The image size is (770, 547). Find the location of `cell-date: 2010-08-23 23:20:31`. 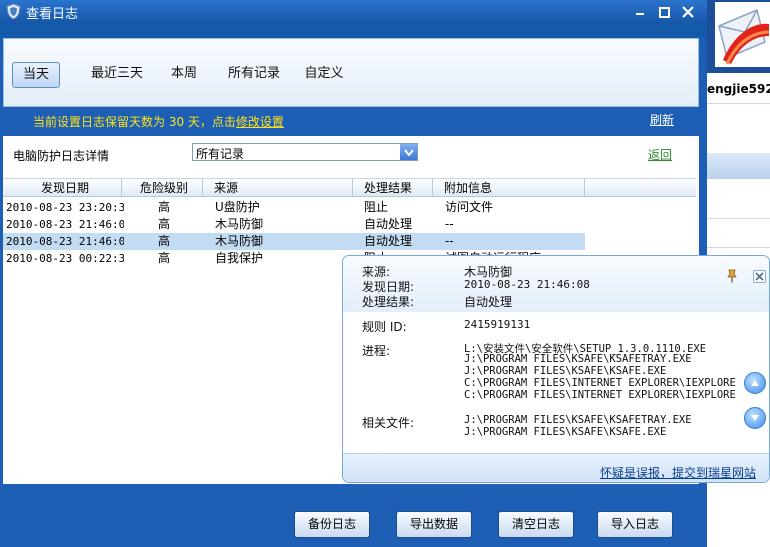

cell-date: 2010-08-23 23:20:31 is located at coordinates (65, 207).